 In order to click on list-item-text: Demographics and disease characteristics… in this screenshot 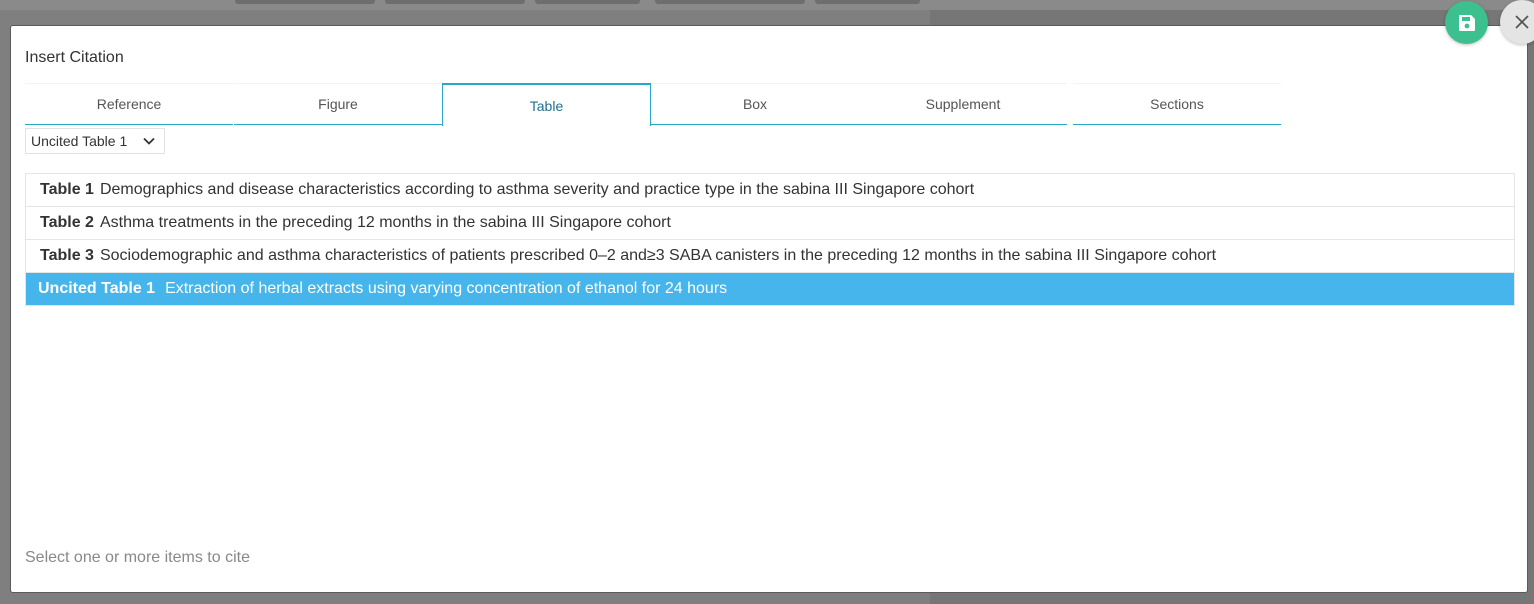, I will do `click(537, 189)`.